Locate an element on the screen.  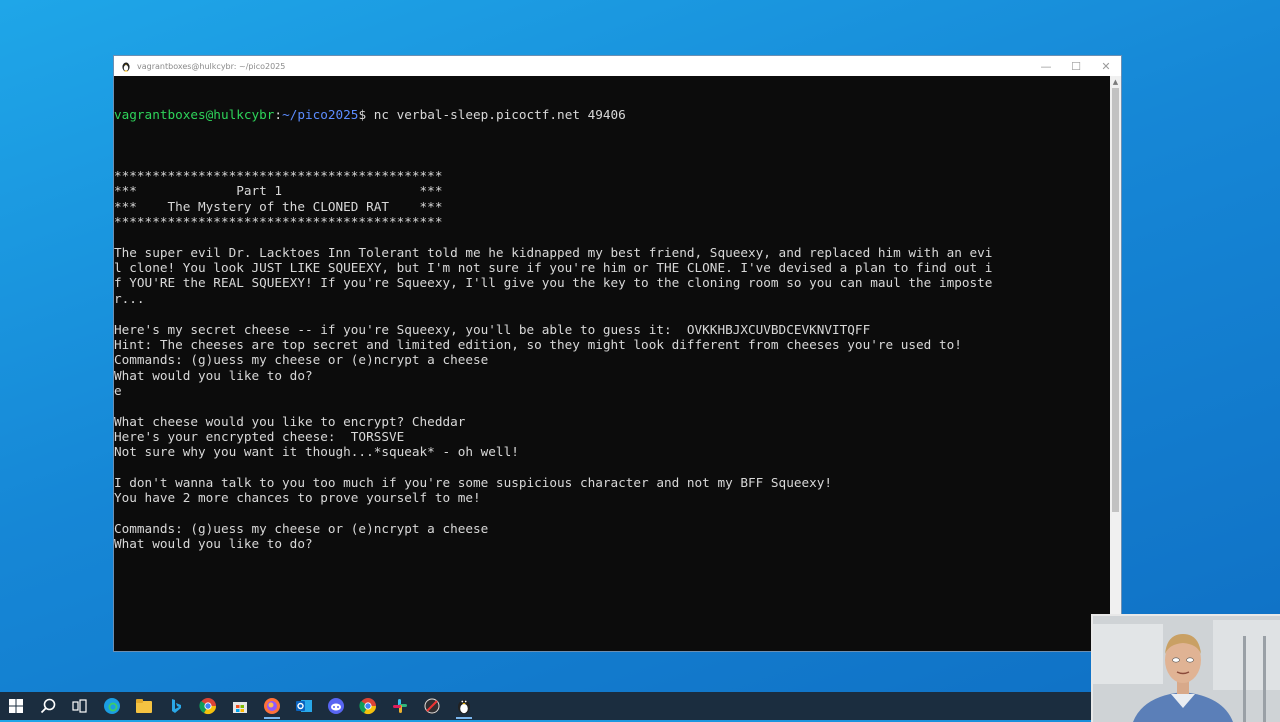
close-button: ✕ is located at coordinates (1106, 66).